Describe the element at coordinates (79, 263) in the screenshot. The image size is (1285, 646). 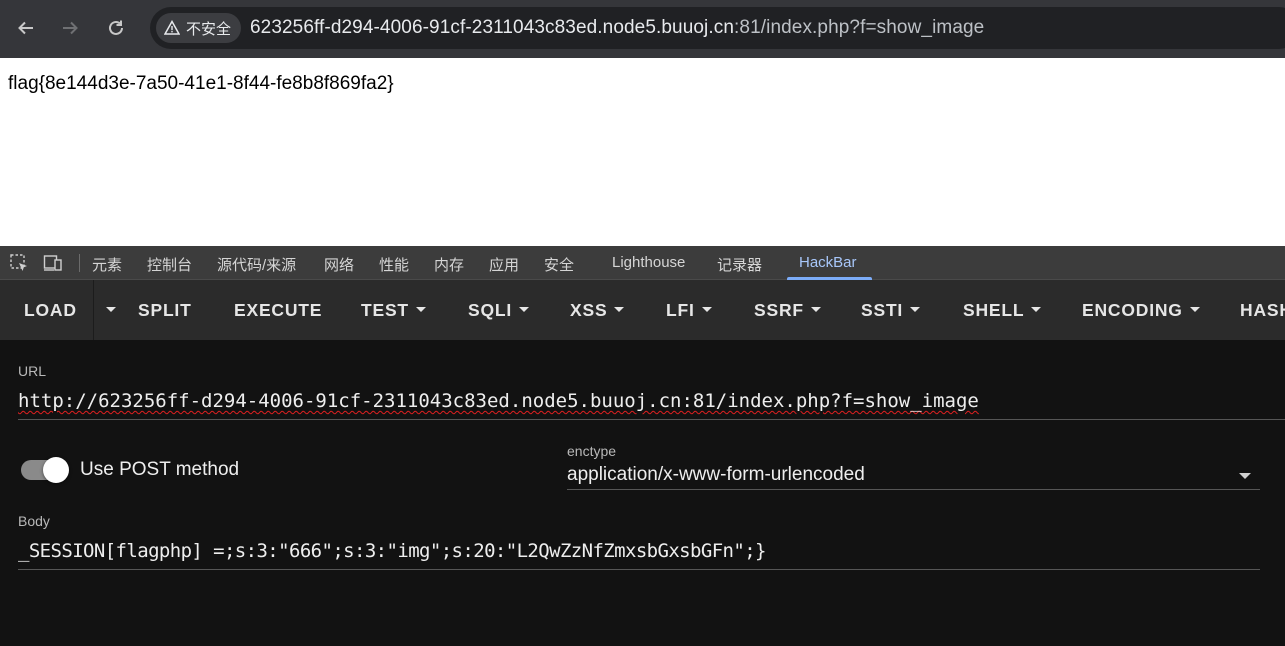
I see `tab-divider` at that location.